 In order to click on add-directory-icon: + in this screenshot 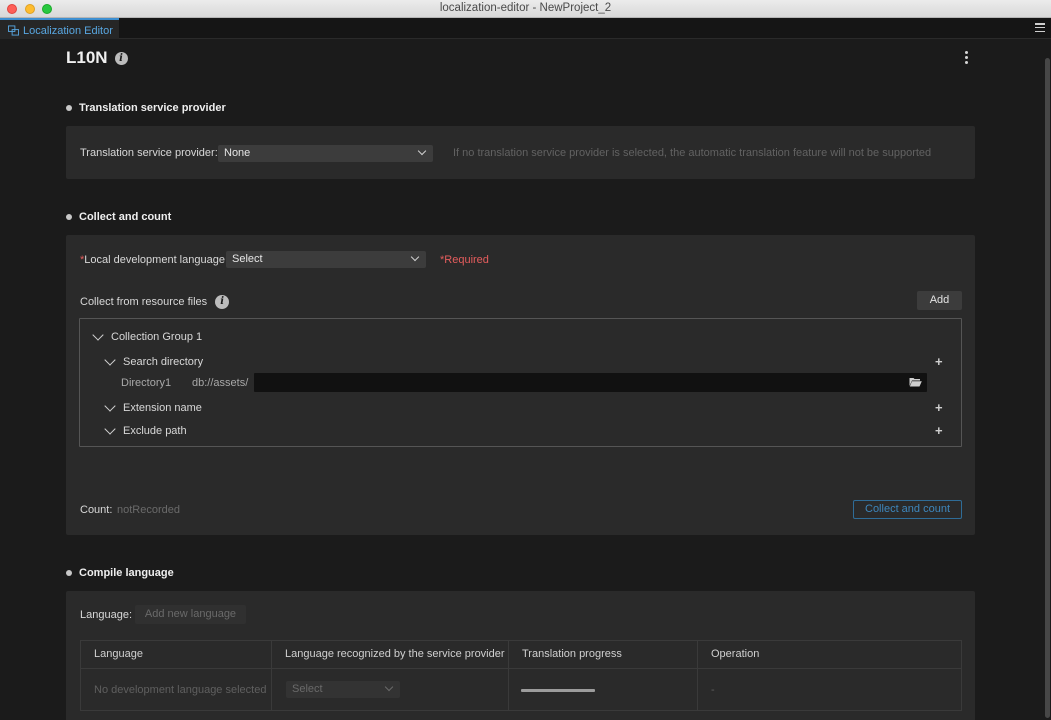, I will do `click(939, 361)`.